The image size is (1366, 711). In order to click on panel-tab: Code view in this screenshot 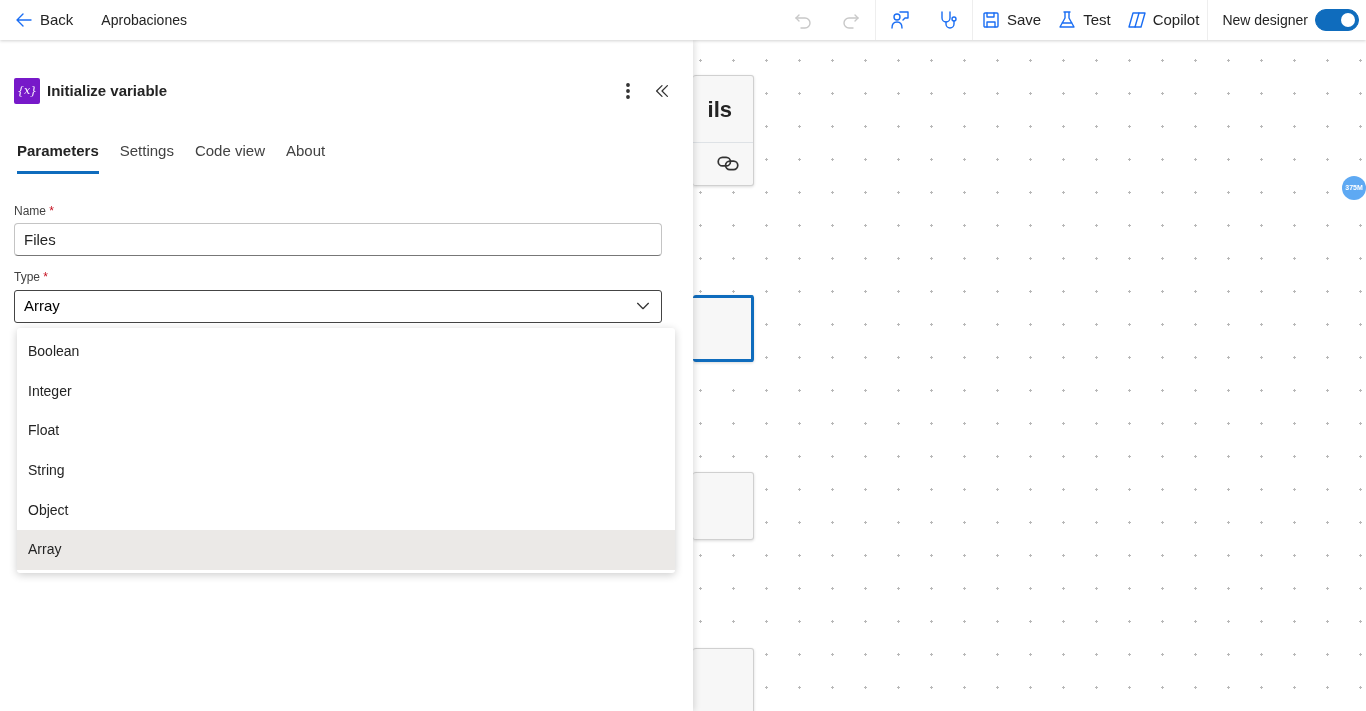, I will do `click(229, 157)`.